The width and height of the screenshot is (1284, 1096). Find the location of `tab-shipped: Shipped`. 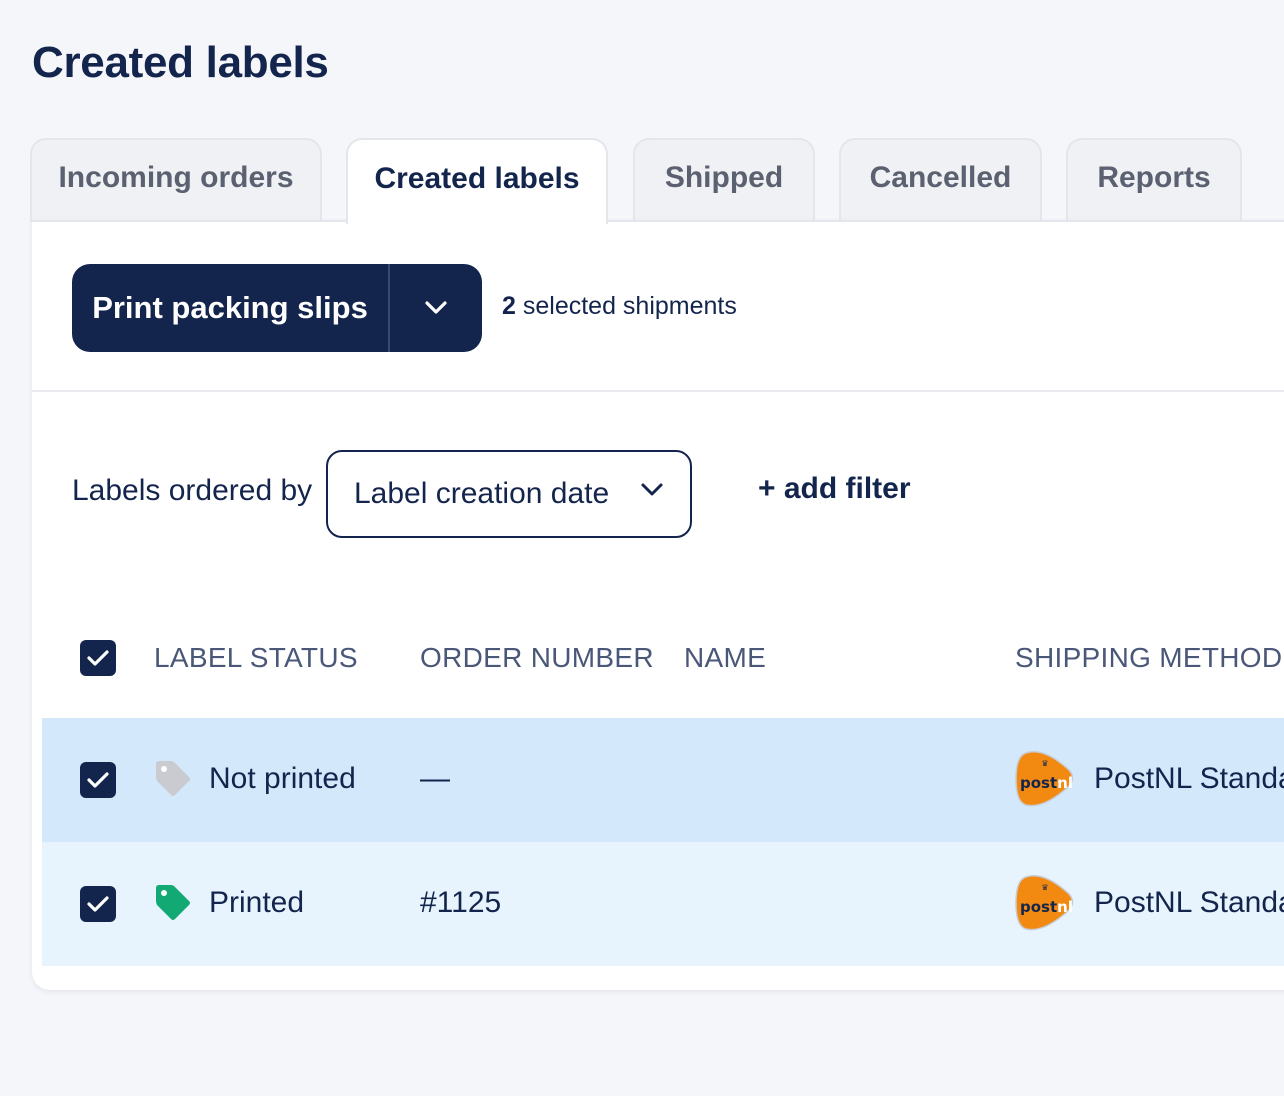

tab-shipped: Shipped is located at coordinates (724, 180).